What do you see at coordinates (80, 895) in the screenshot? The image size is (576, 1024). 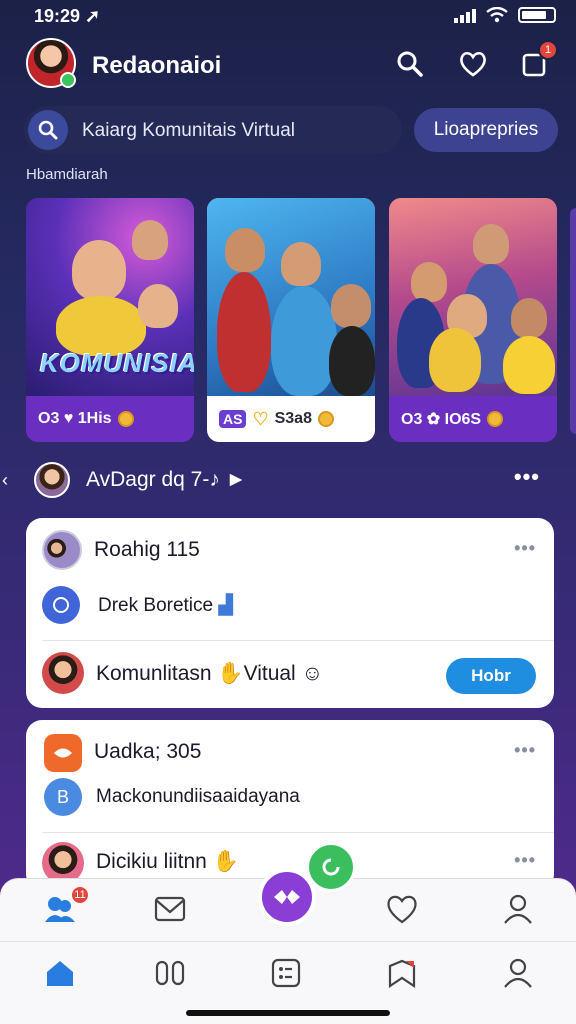 I see `nav-badge: 11` at bounding box center [80, 895].